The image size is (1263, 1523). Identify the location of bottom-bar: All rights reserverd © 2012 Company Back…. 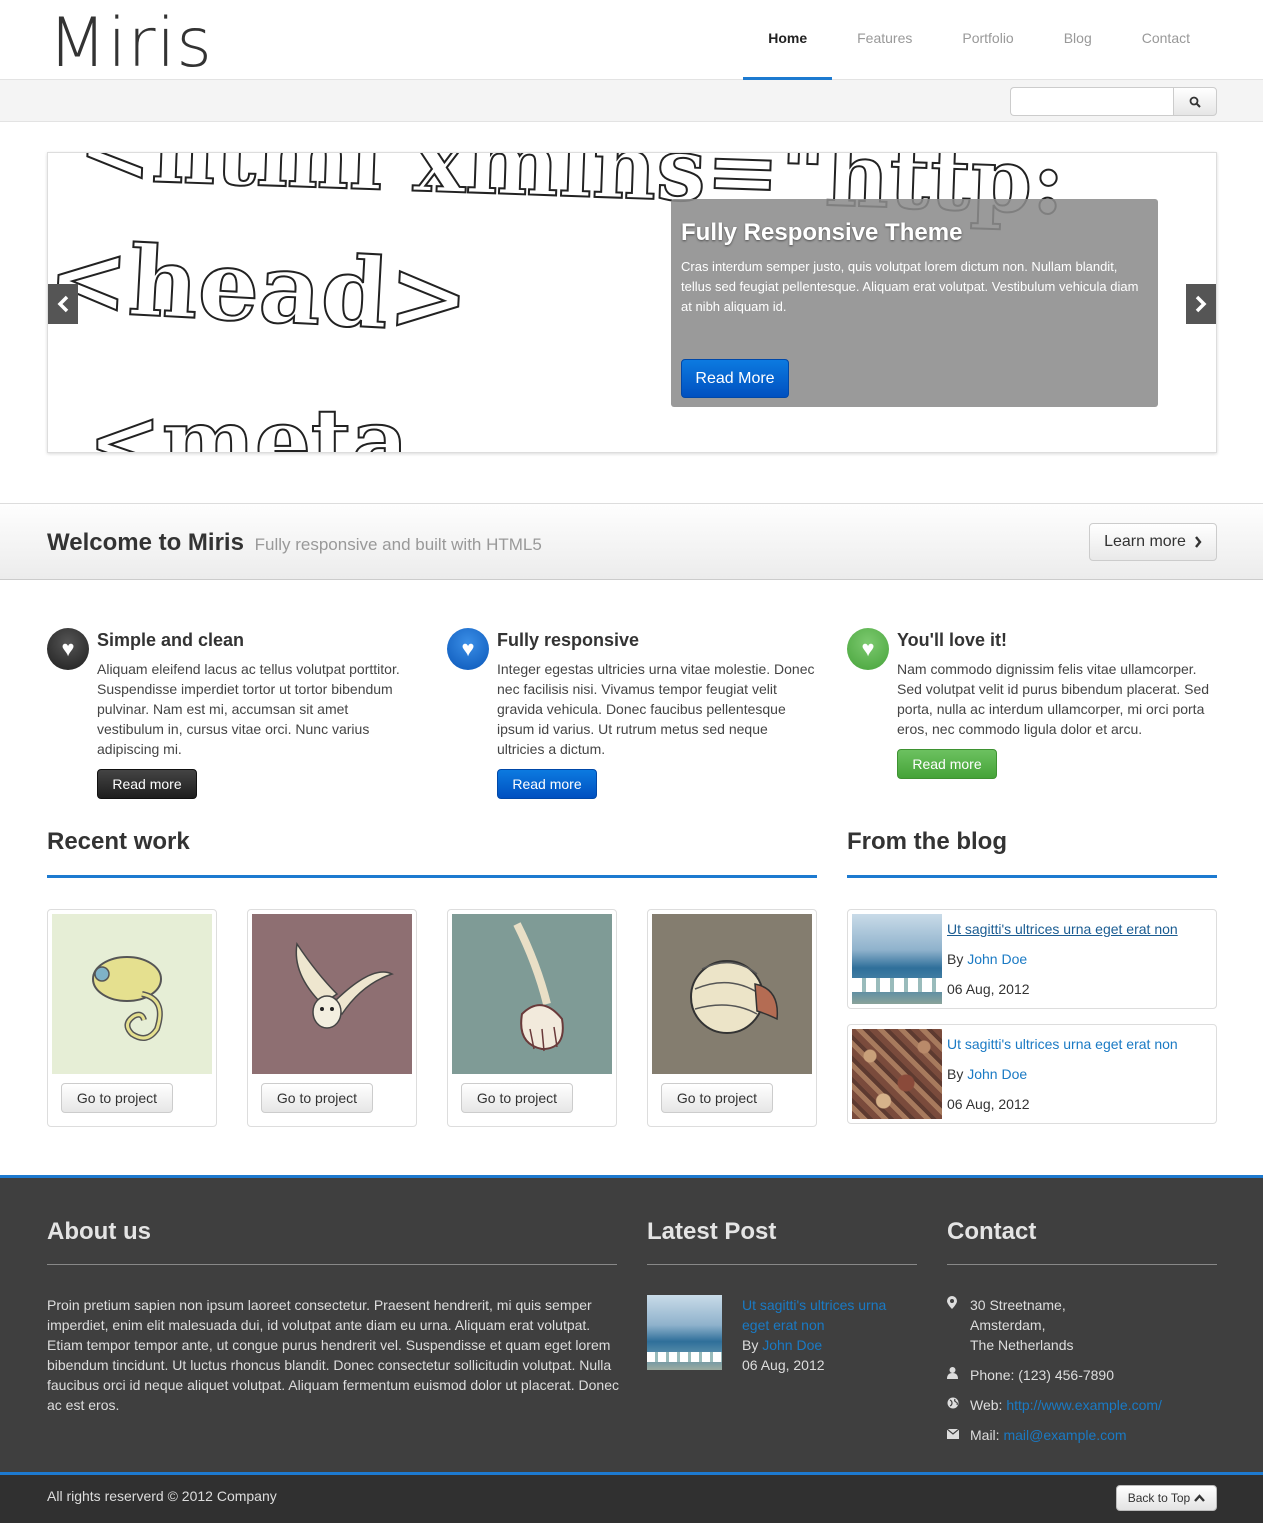
(631, 1497).